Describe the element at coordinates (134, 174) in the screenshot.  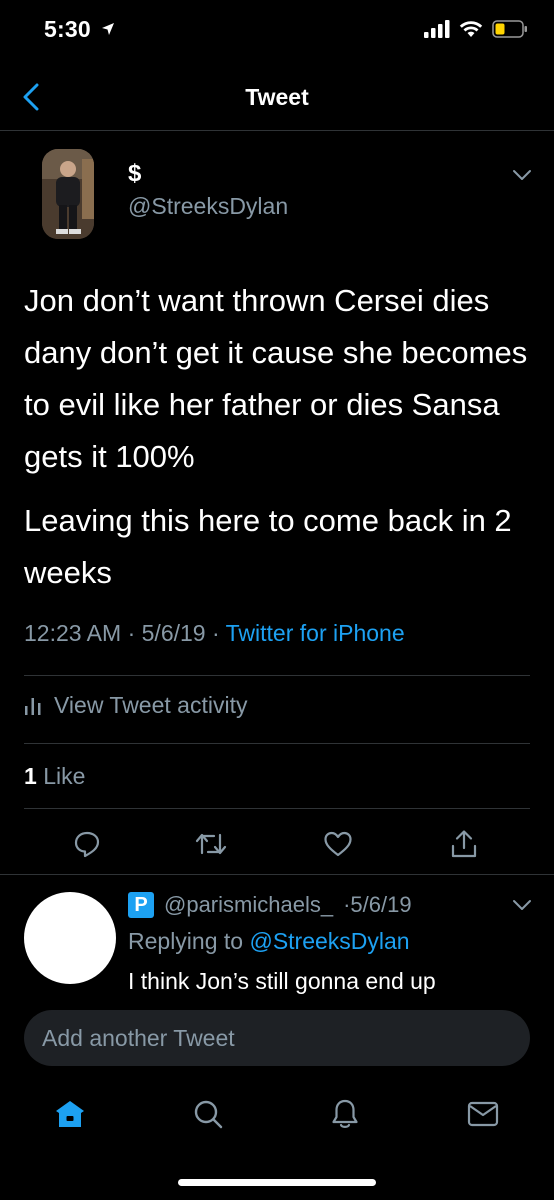
I see `author-display-name: $` at that location.